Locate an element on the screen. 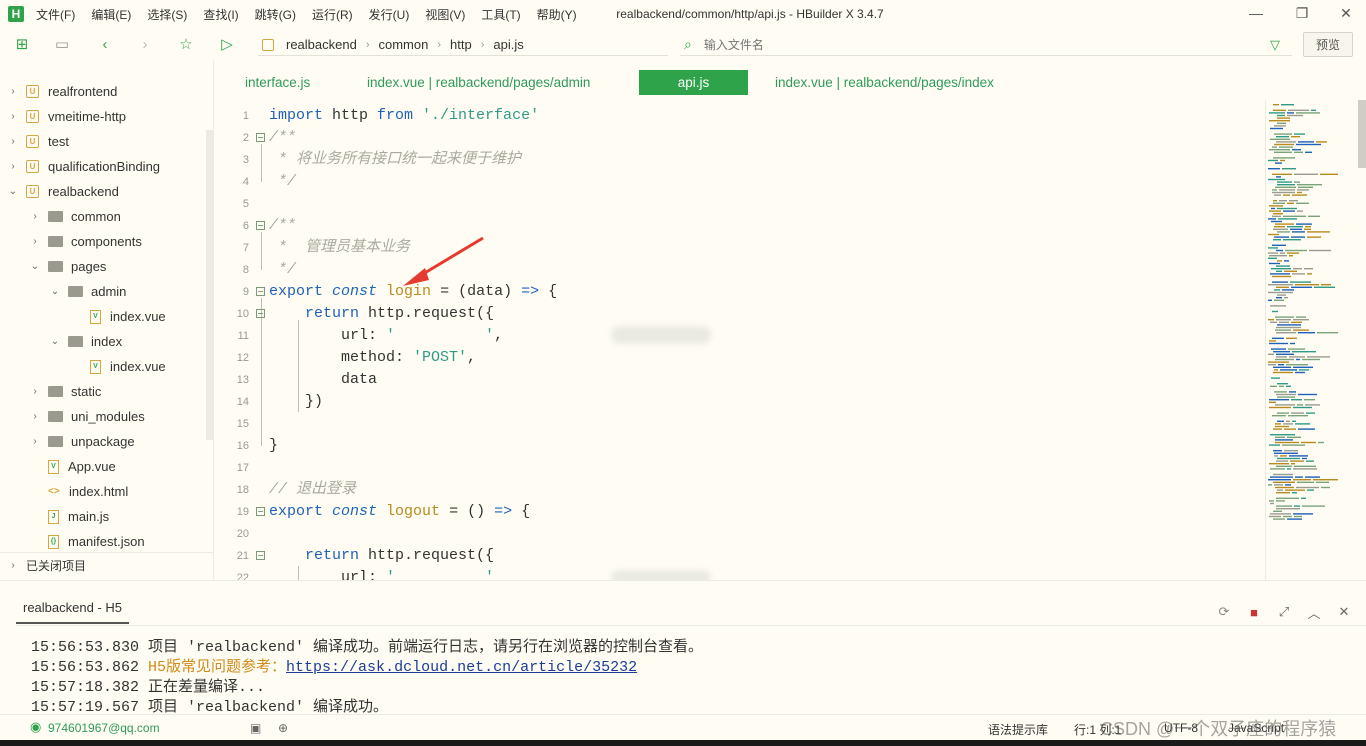  tab-api-js: api.js is located at coordinates (693, 82).